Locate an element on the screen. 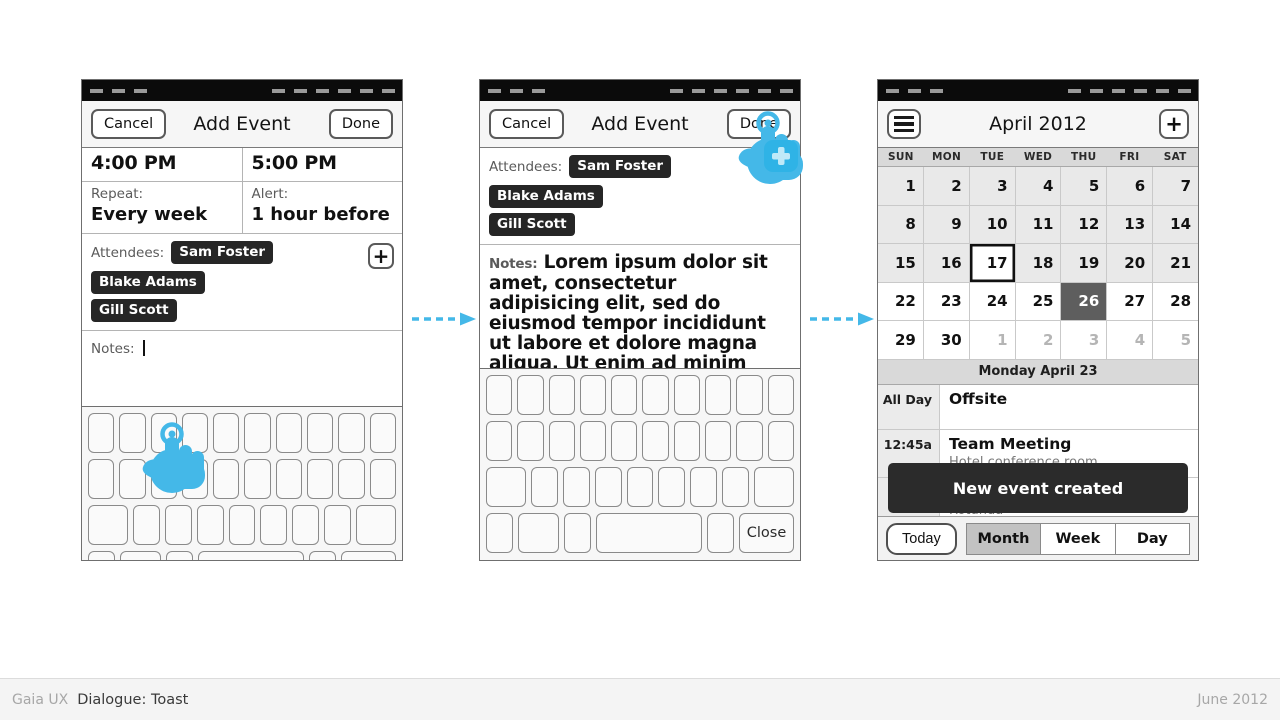  calendar-day-27: 27 is located at coordinates (1130, 301).